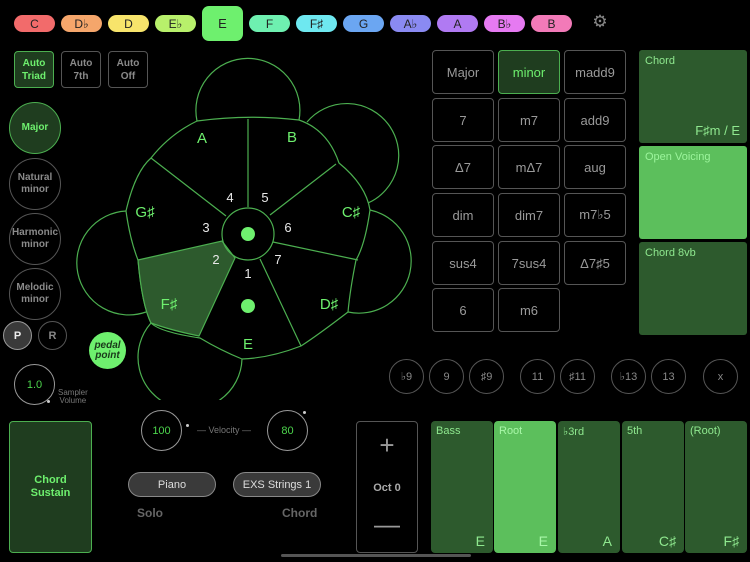 This screenshot has width=750, height=562. Describe the element at coordinates (35, 299) in the screenshot. I see `scale-melodic-line2: minor` at that location.